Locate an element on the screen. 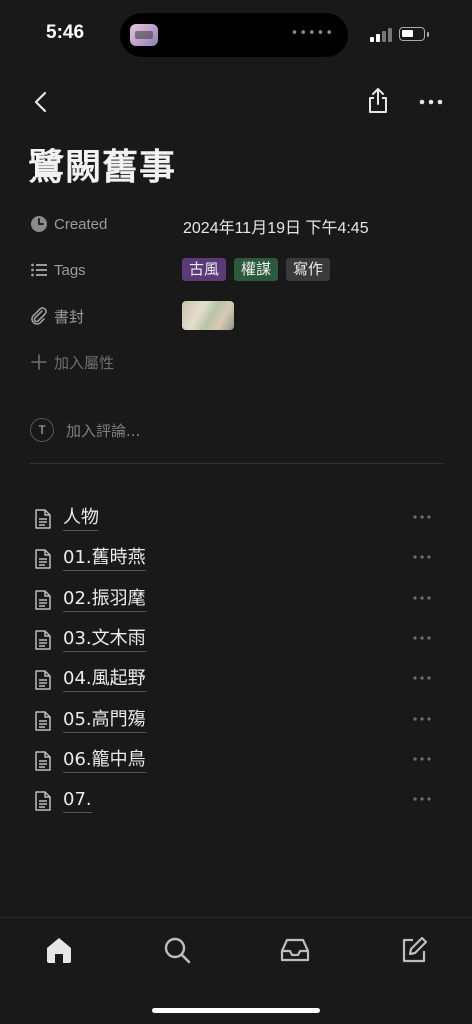 This screenshot has width=472, height=1024. add-property-button: 加入屬性 is located at coordinates (72, 362).